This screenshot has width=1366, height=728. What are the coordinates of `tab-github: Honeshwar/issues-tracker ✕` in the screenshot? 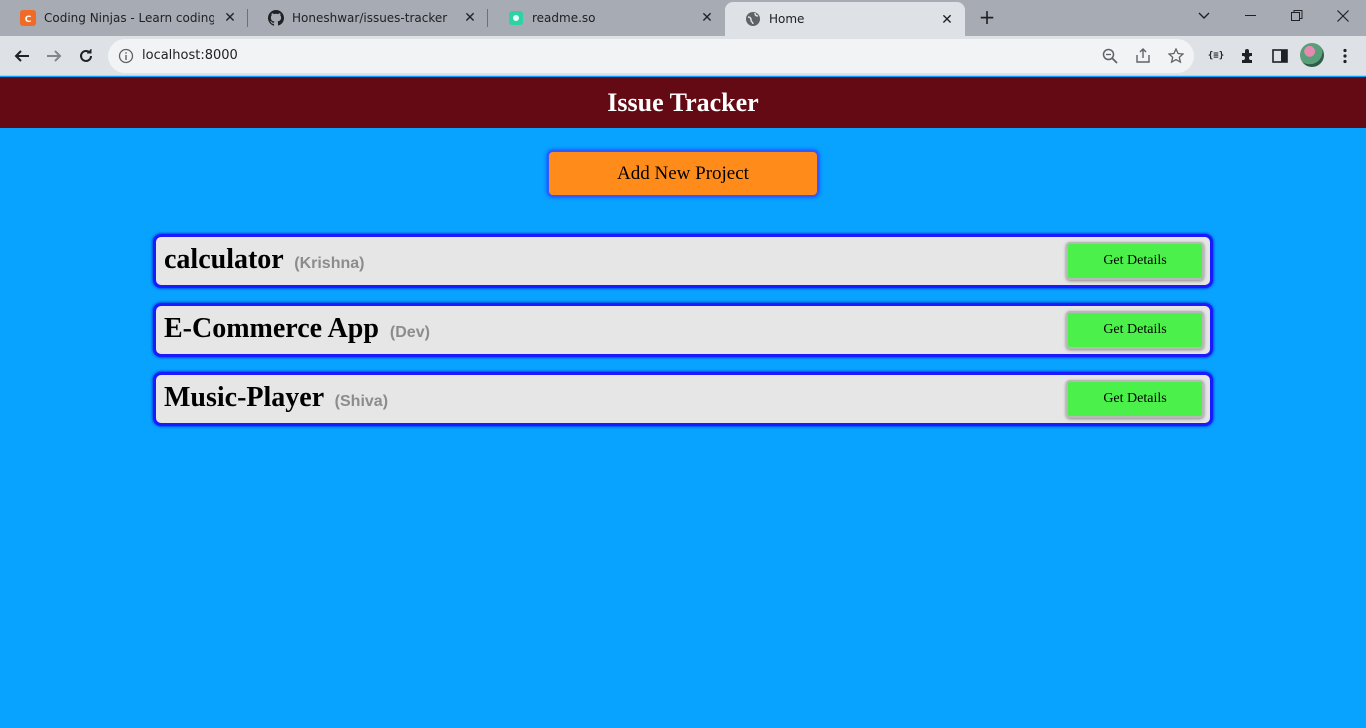 It's located at (368, 18).